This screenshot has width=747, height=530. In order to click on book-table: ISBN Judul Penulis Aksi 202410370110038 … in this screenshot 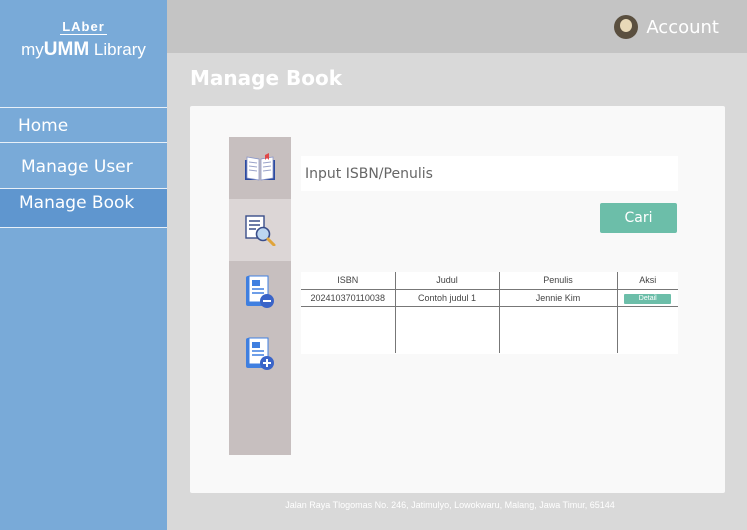, I will do `click(489, 313)`.